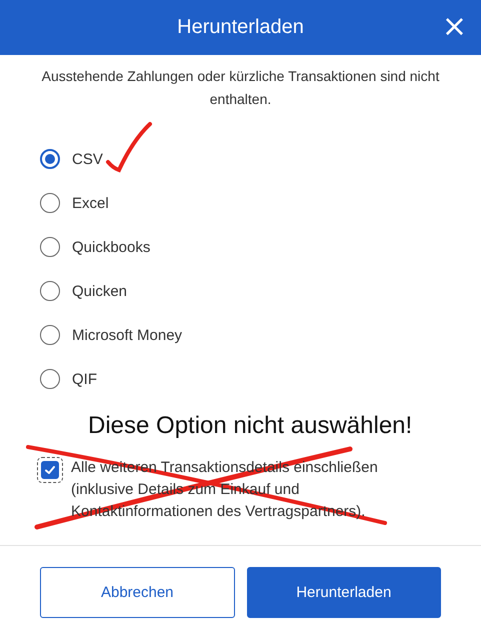 The height and width of the screenshot is (634, 481). What do you see at coordinates (137, 592) in the screenshot?
I see `cancel-button: Abbrechen` at bounding box center [137, 592].